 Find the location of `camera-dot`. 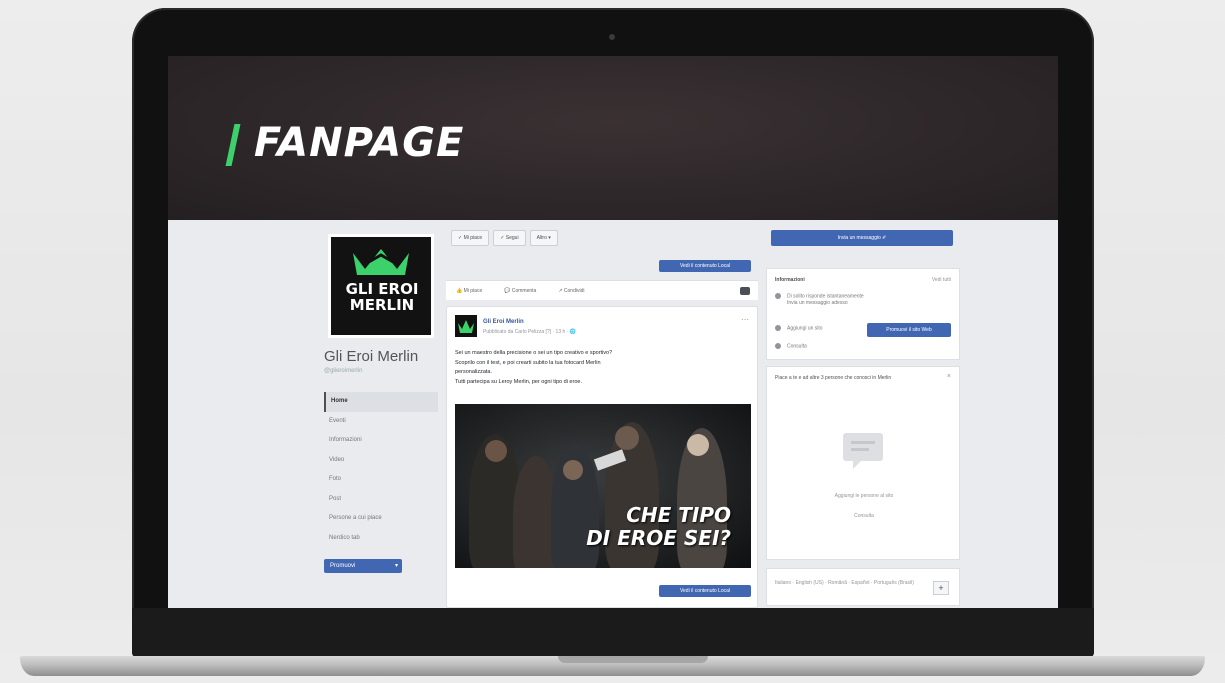

camera-dot is located at coordinates (612, 37).